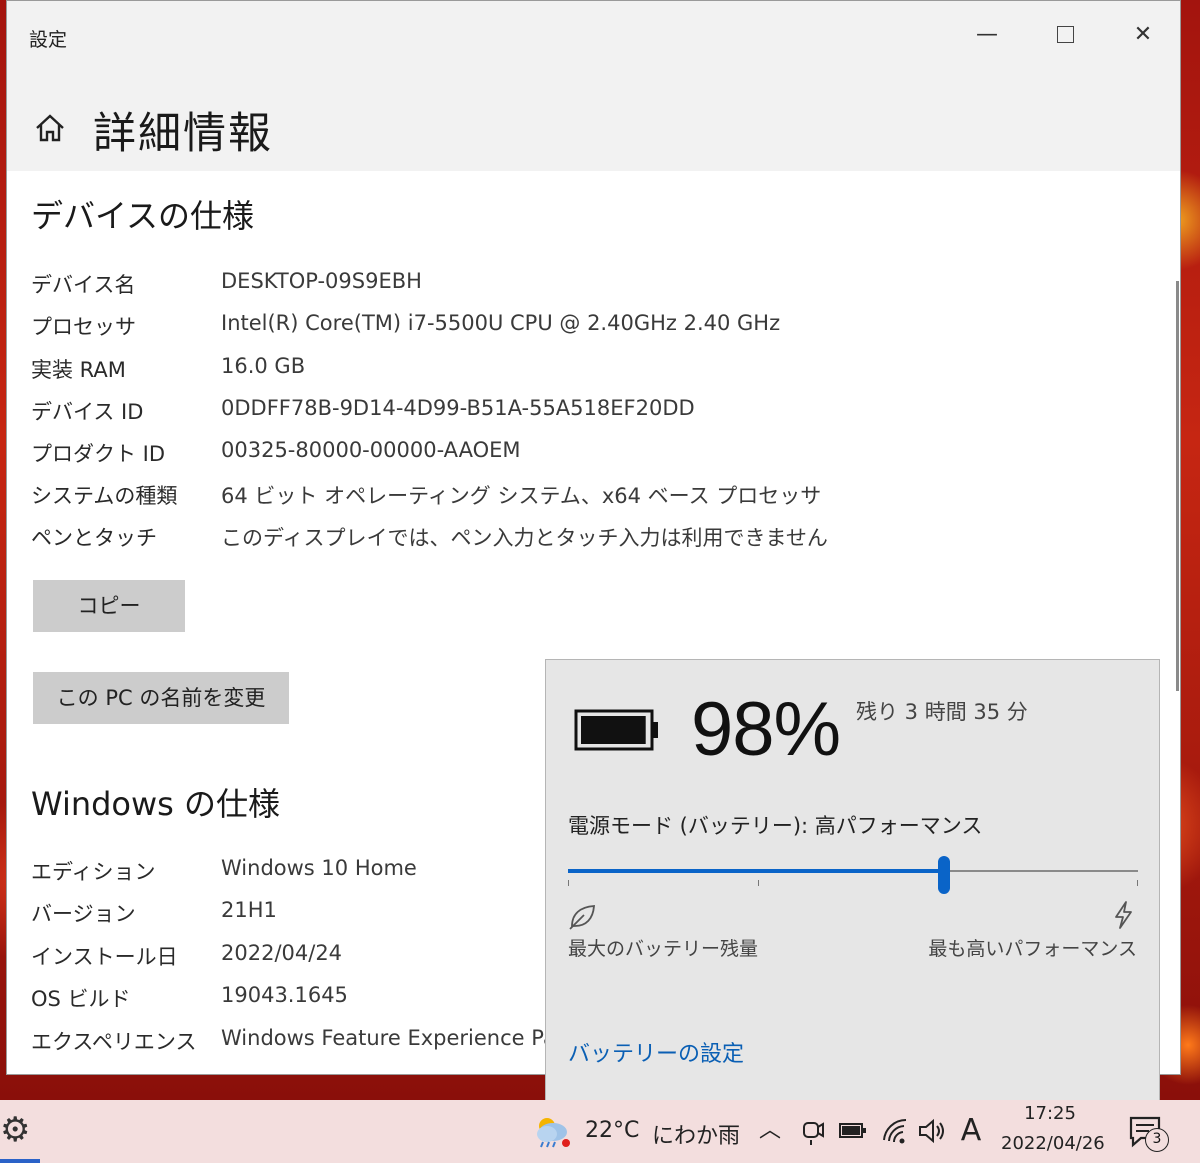 Image resolution: width=1200 pixels, height=1163 pixels. Describe the element at coordinates (388, 1038) in the screenshot. I see `spec-value: Windows Feature Experience Pa` at that location.